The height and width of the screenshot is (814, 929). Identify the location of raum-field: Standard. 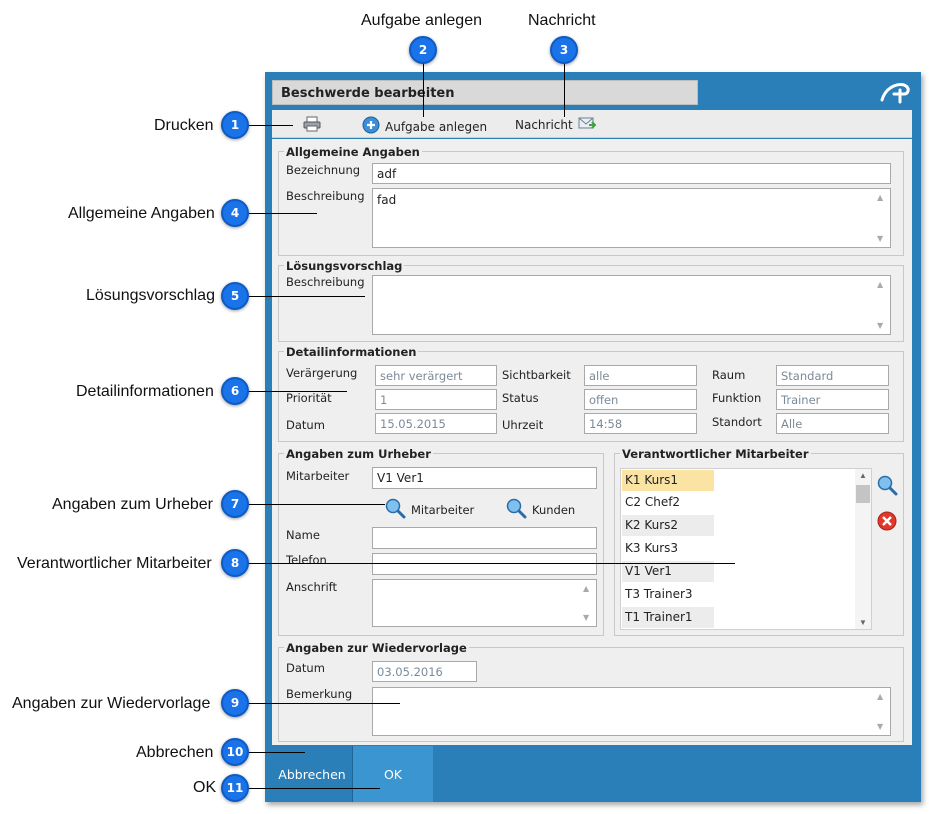
(832, 375).